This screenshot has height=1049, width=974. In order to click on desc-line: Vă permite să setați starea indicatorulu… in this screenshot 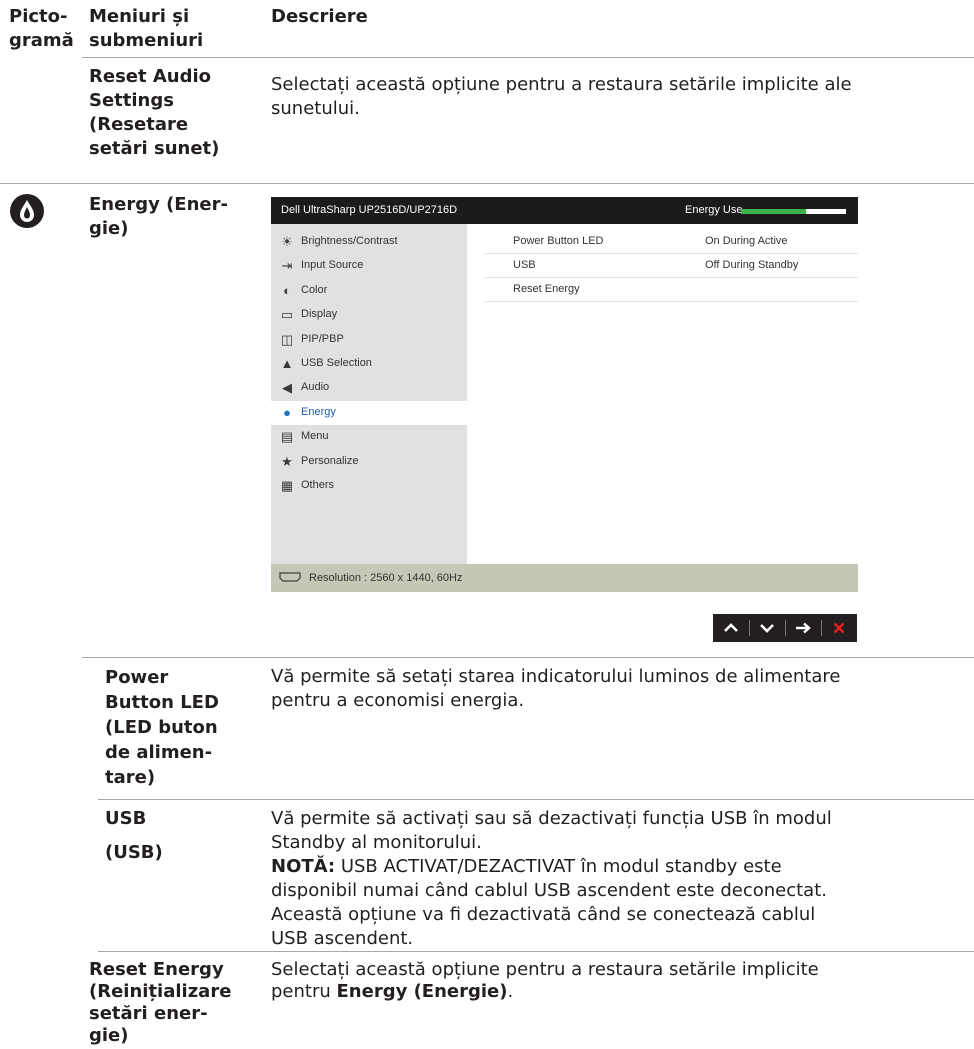, I will do `click(556, 676)`.